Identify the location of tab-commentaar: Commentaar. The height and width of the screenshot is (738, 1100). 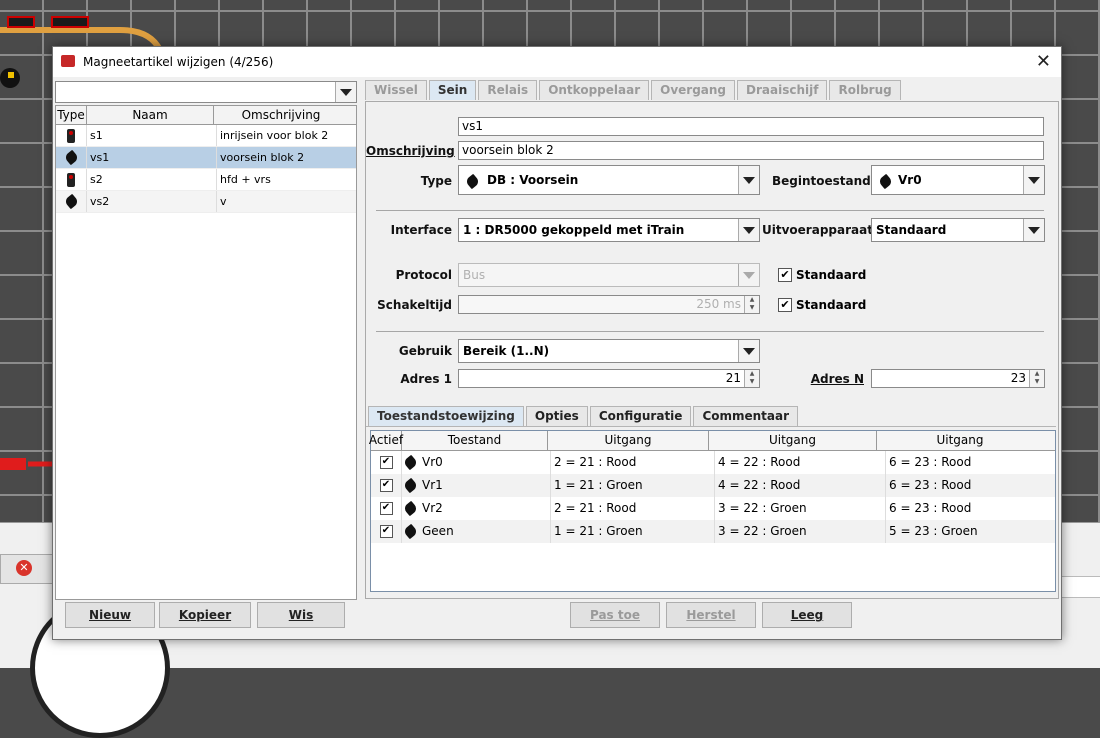
(746, 416).